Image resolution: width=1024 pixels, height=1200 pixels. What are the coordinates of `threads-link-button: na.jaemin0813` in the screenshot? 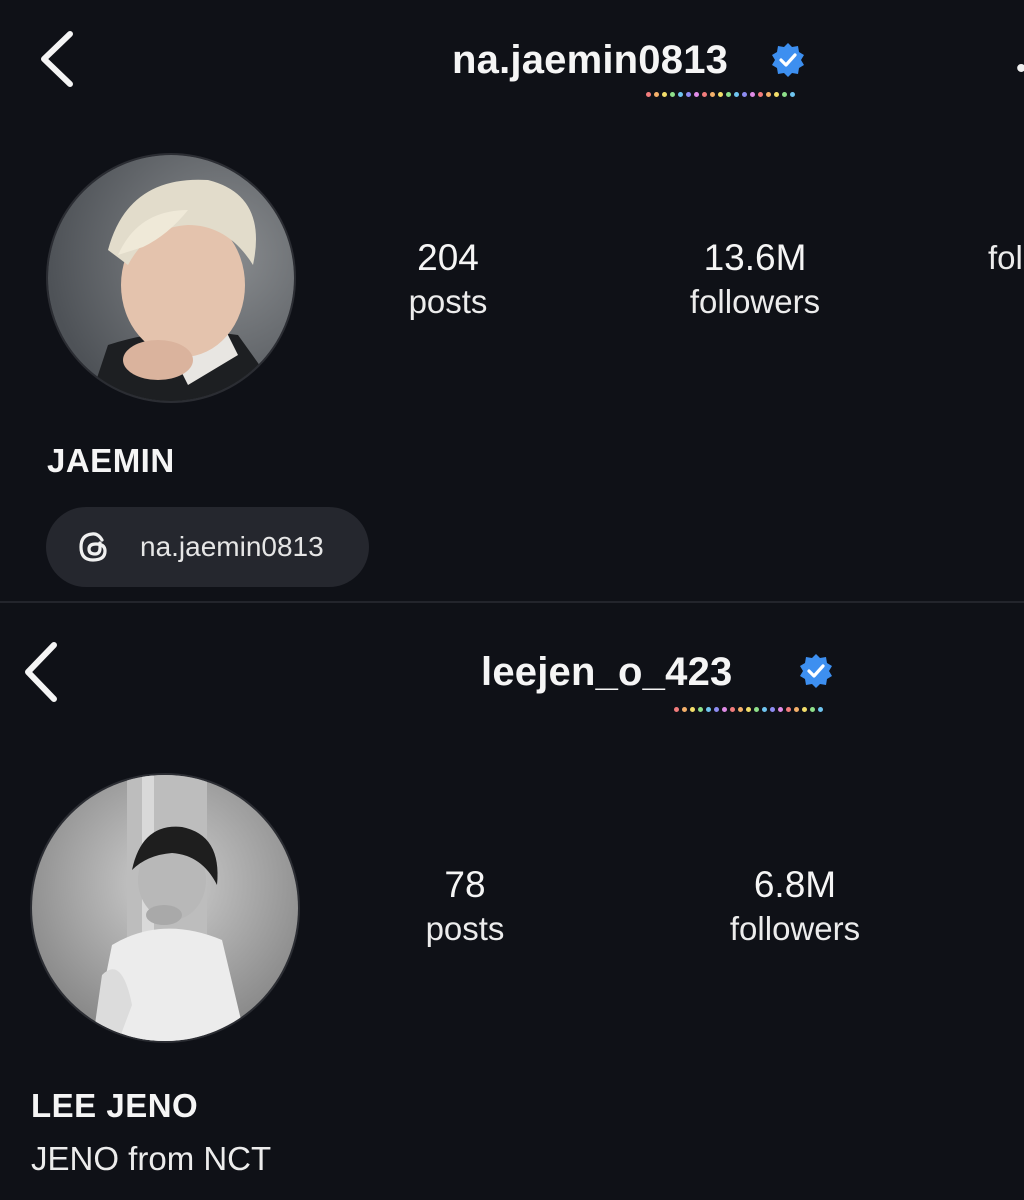 It's located at (207, 547).